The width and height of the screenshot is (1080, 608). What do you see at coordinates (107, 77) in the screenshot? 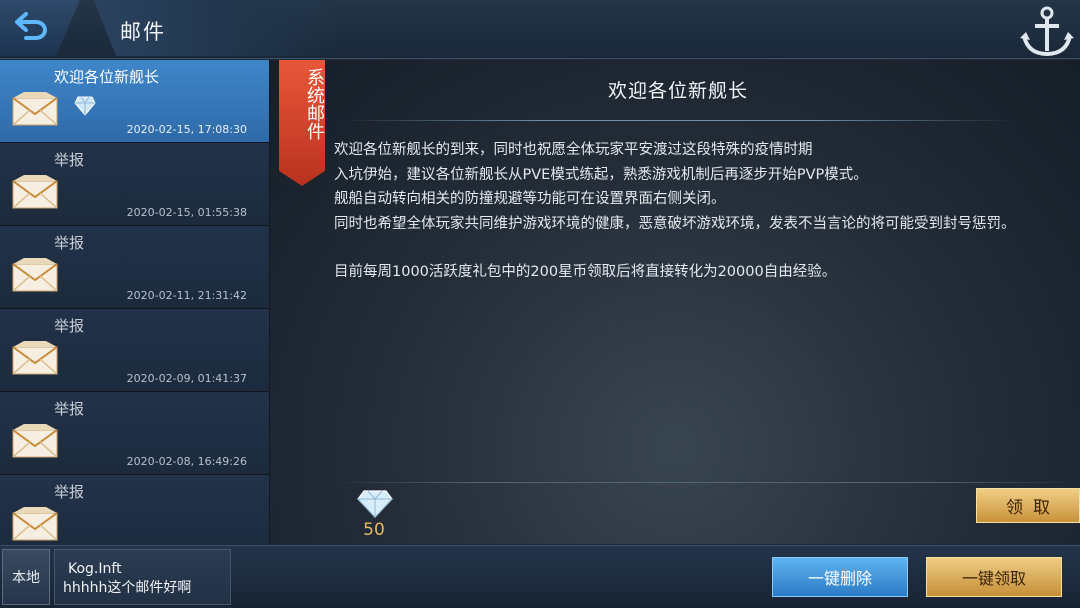
I see `mail-subject: 欢迎各位新舰长` at bounding box center [107, 77].